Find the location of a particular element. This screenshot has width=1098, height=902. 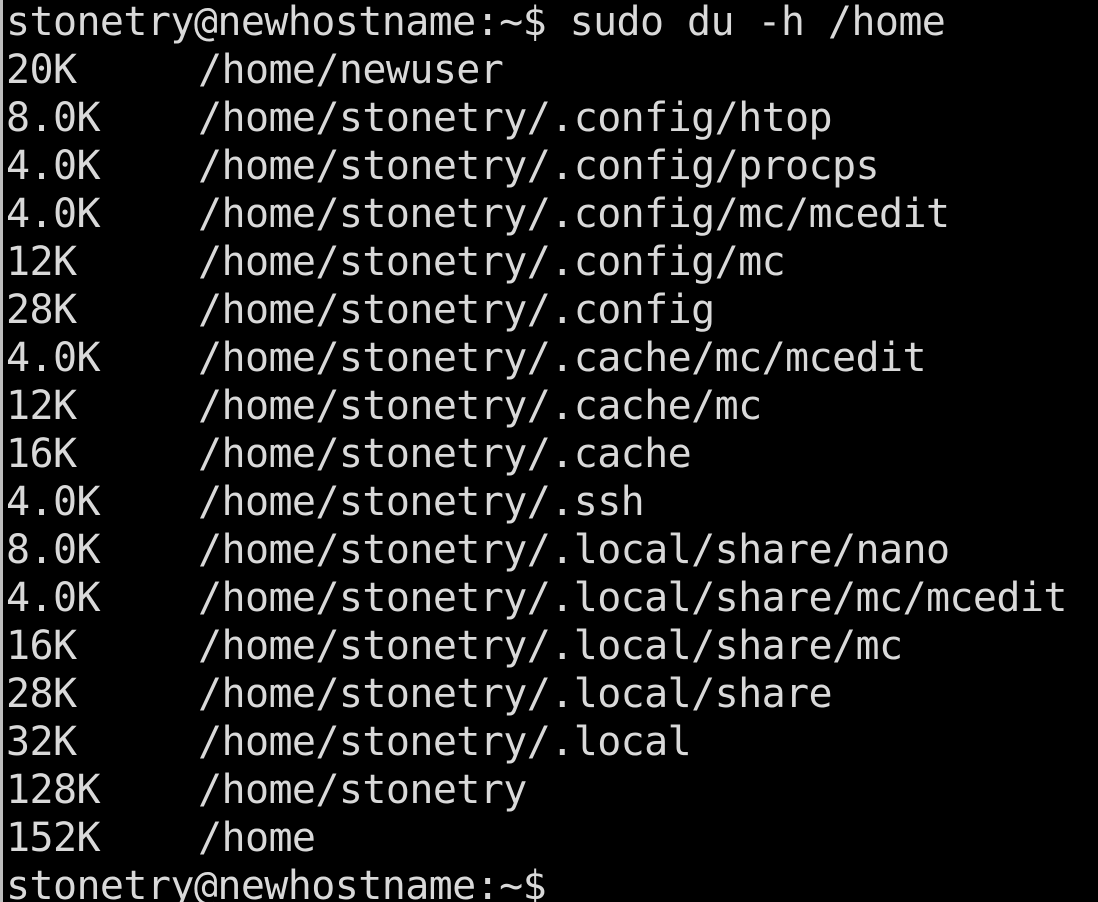

output-row: 4.0K/home/stonetry/.config/mc/mcedit is located at coordinates (552, 214).